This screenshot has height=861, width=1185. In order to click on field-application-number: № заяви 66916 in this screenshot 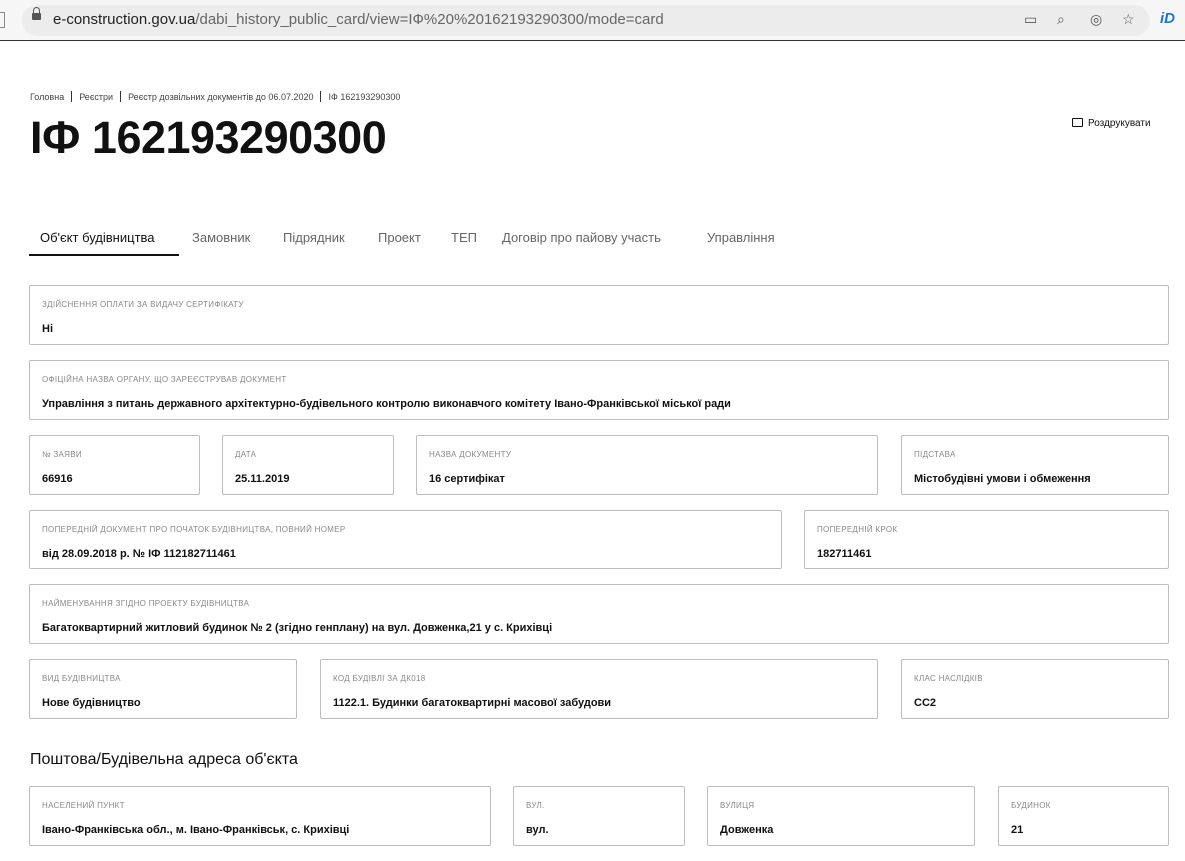, I will do `click(114, 465)`.